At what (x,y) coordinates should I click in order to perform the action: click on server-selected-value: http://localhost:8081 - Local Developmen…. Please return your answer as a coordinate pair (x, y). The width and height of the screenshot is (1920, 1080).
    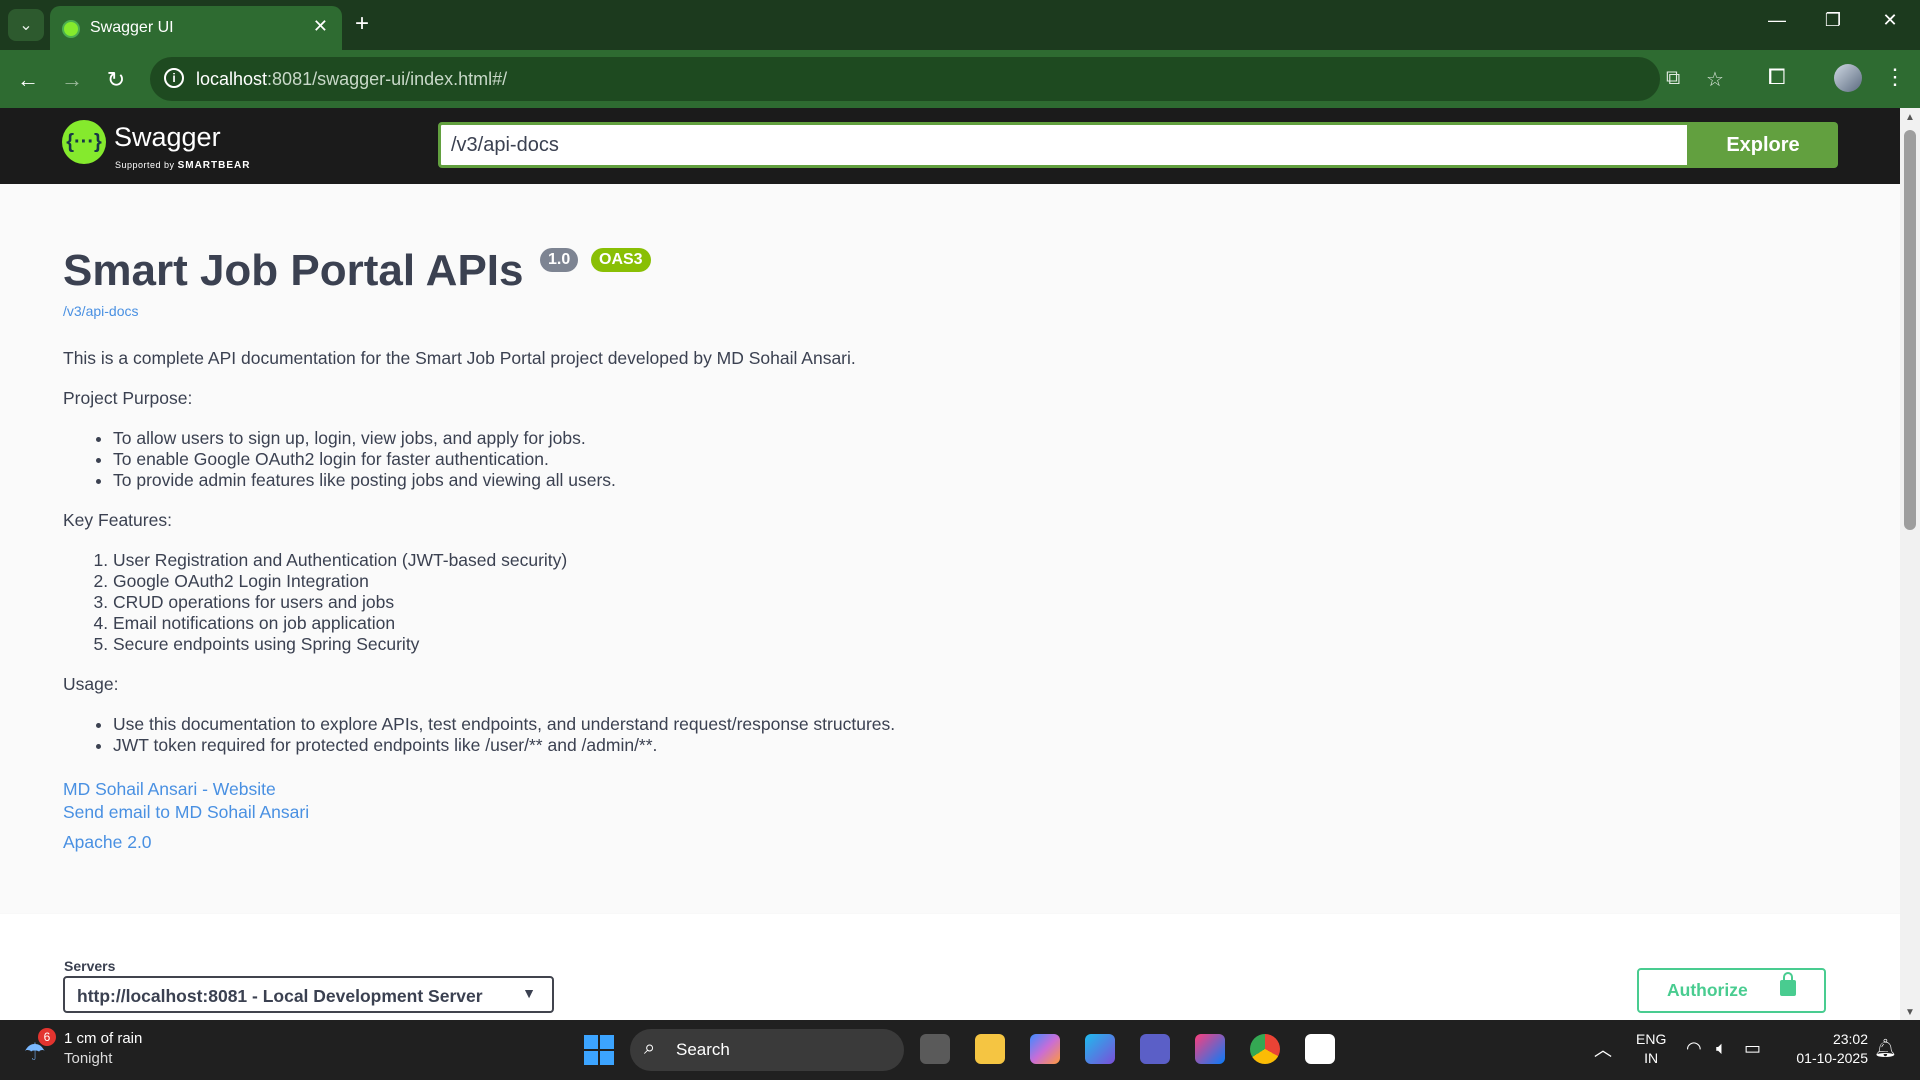
    Looking at the image, I should click on (280, 996).